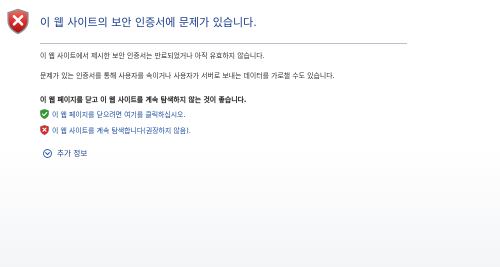  I want to click on more-info-toggle: 추가 정보, so click(65, 153).